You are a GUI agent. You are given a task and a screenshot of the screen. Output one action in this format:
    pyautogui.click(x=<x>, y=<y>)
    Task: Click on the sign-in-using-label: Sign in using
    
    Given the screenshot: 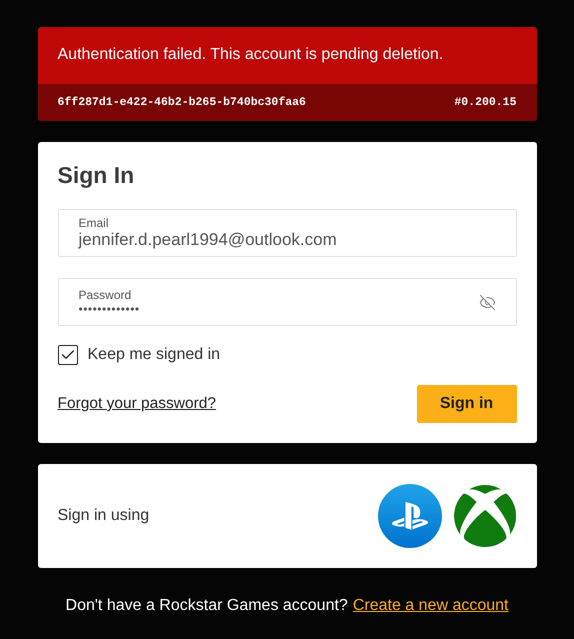 What is the action you would take?
    pyautogui.click(x=104, y=516)
    